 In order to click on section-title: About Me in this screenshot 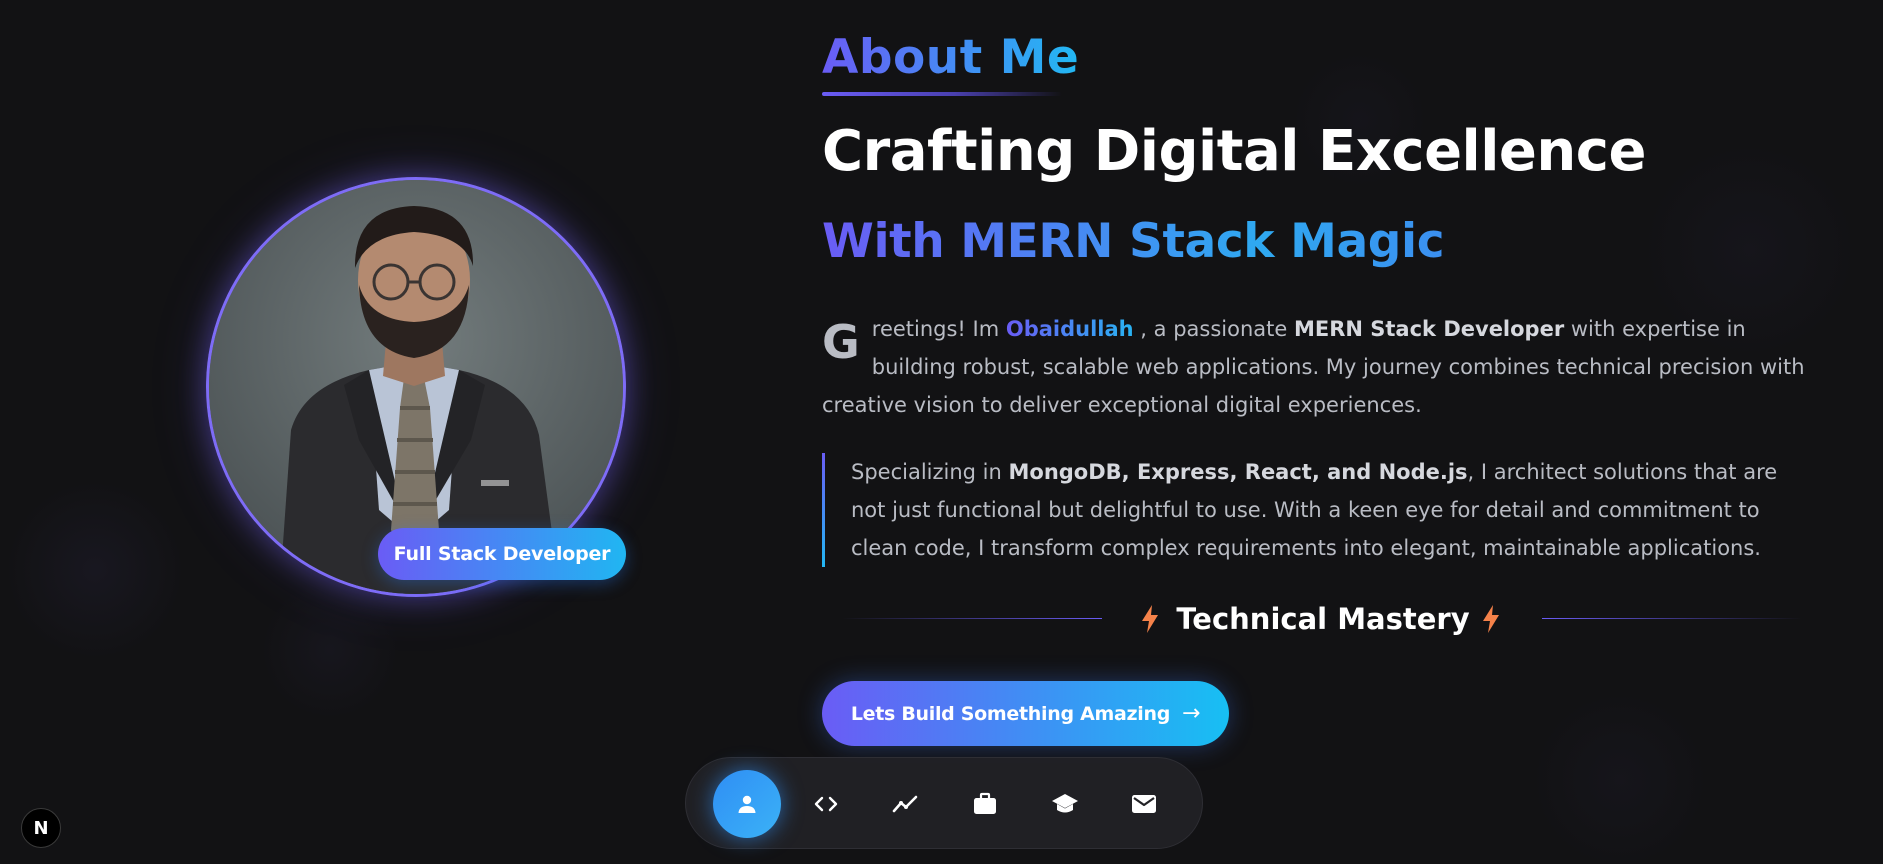, I will do `click(950, 58)`.